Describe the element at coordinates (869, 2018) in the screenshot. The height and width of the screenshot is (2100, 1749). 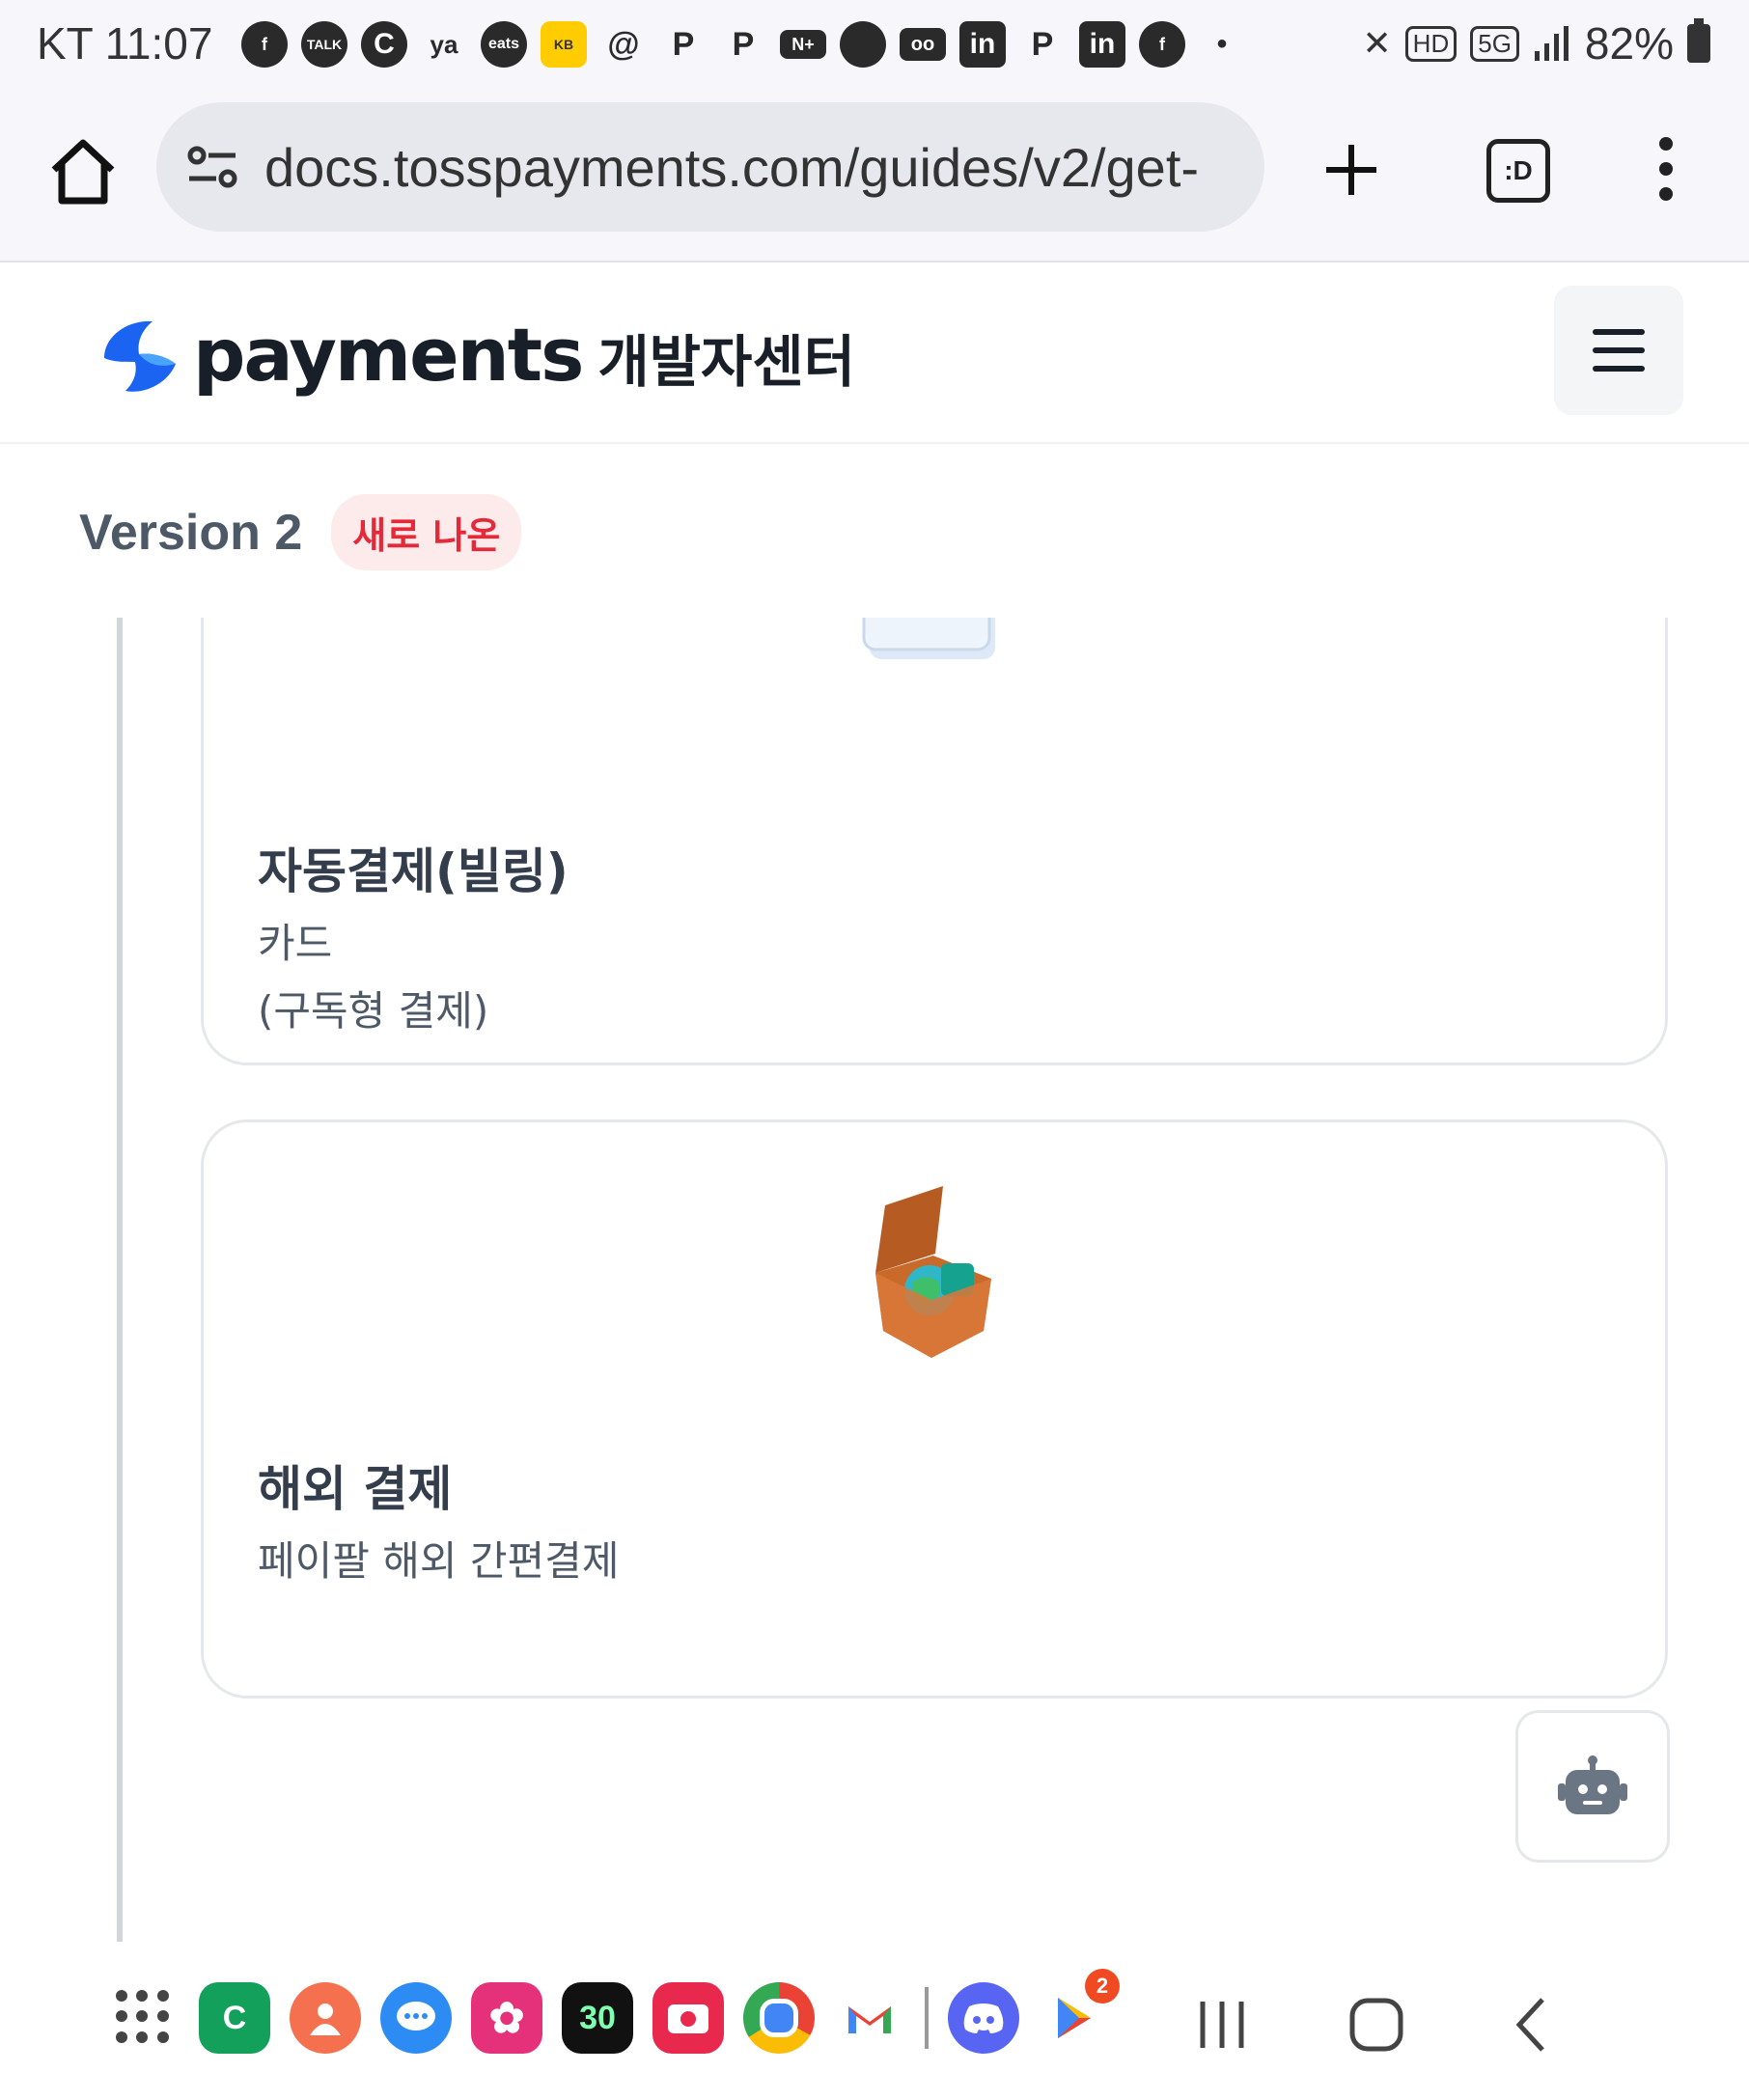
I see `gmail-icon` at that location.